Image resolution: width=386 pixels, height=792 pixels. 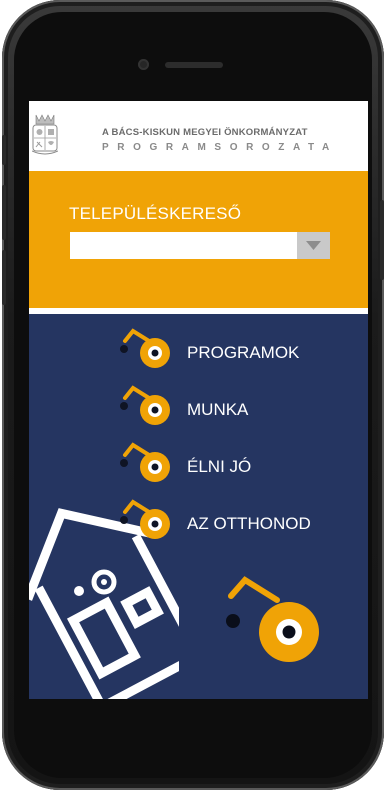 I want to click on screen-bottom-bezel, so click(x=198, y=709).